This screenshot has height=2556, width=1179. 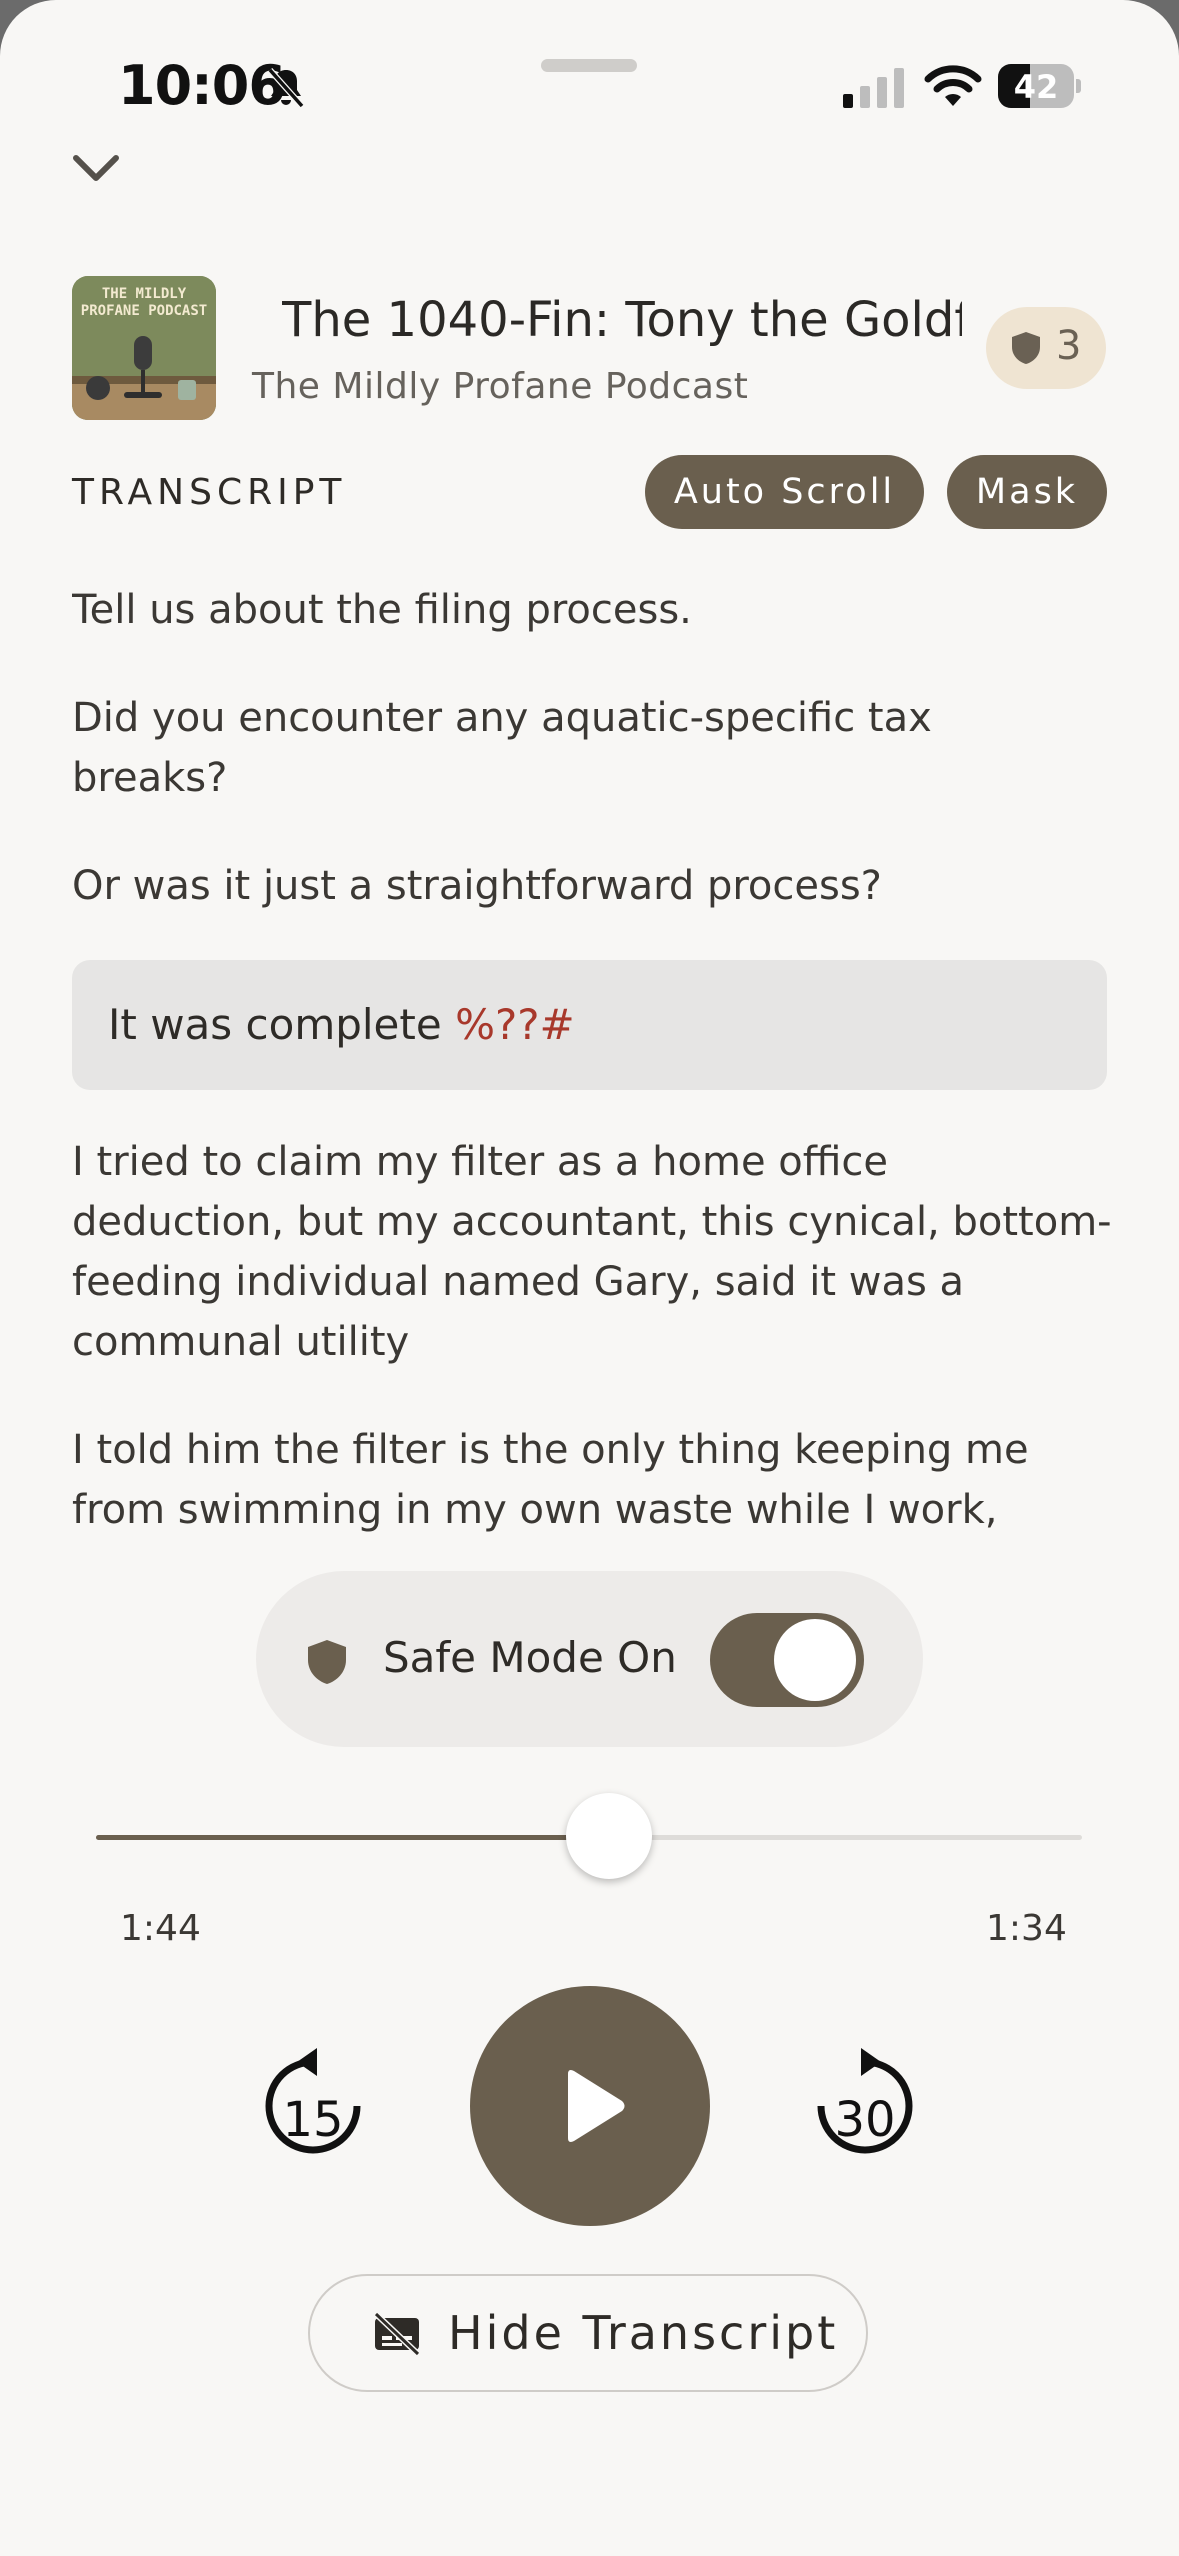 I want to click on battery-indicator: 42, so click(x=1039, y=86).